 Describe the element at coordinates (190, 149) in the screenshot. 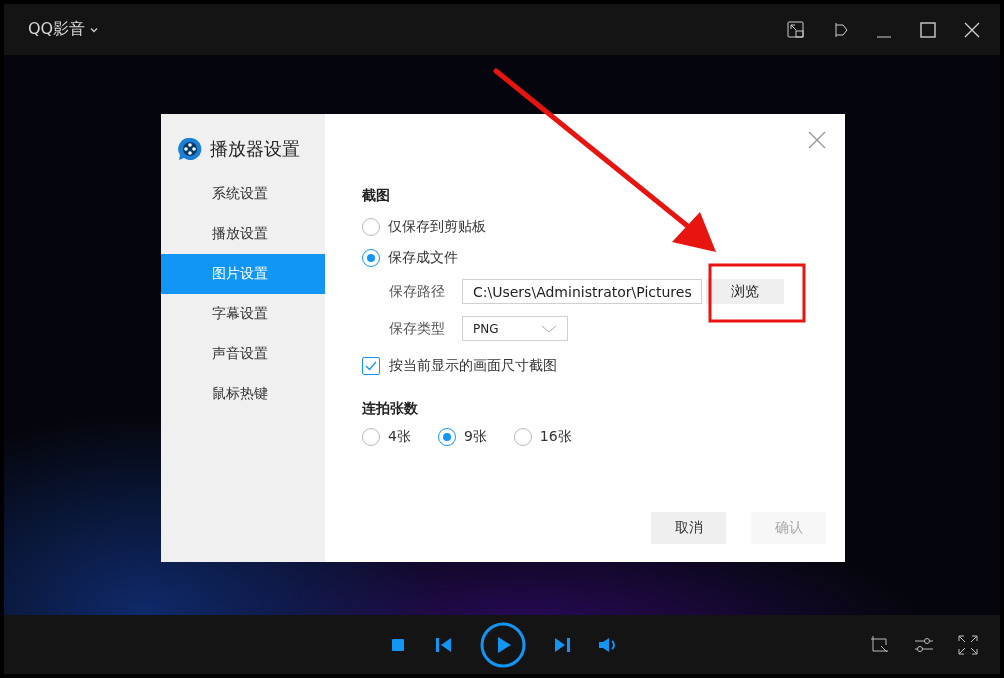

I see `film-reel-logo-icon` at that location.